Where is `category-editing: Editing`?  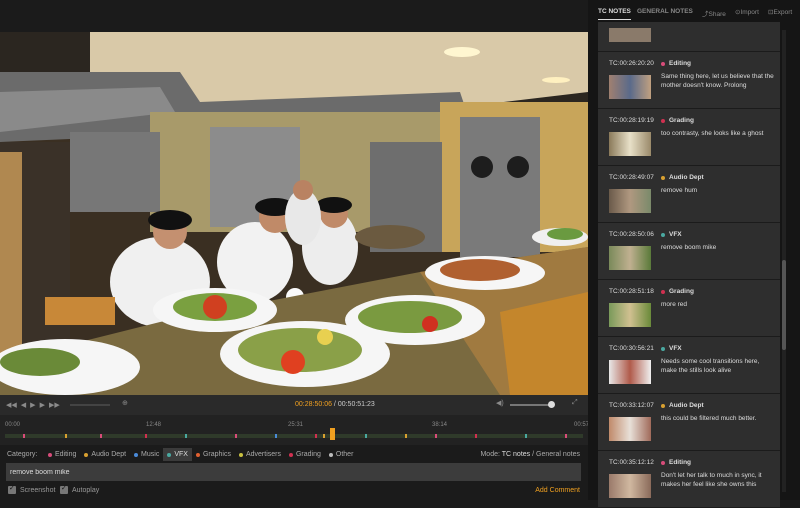
category-editing: Editing is located at coordinates (62, 454).